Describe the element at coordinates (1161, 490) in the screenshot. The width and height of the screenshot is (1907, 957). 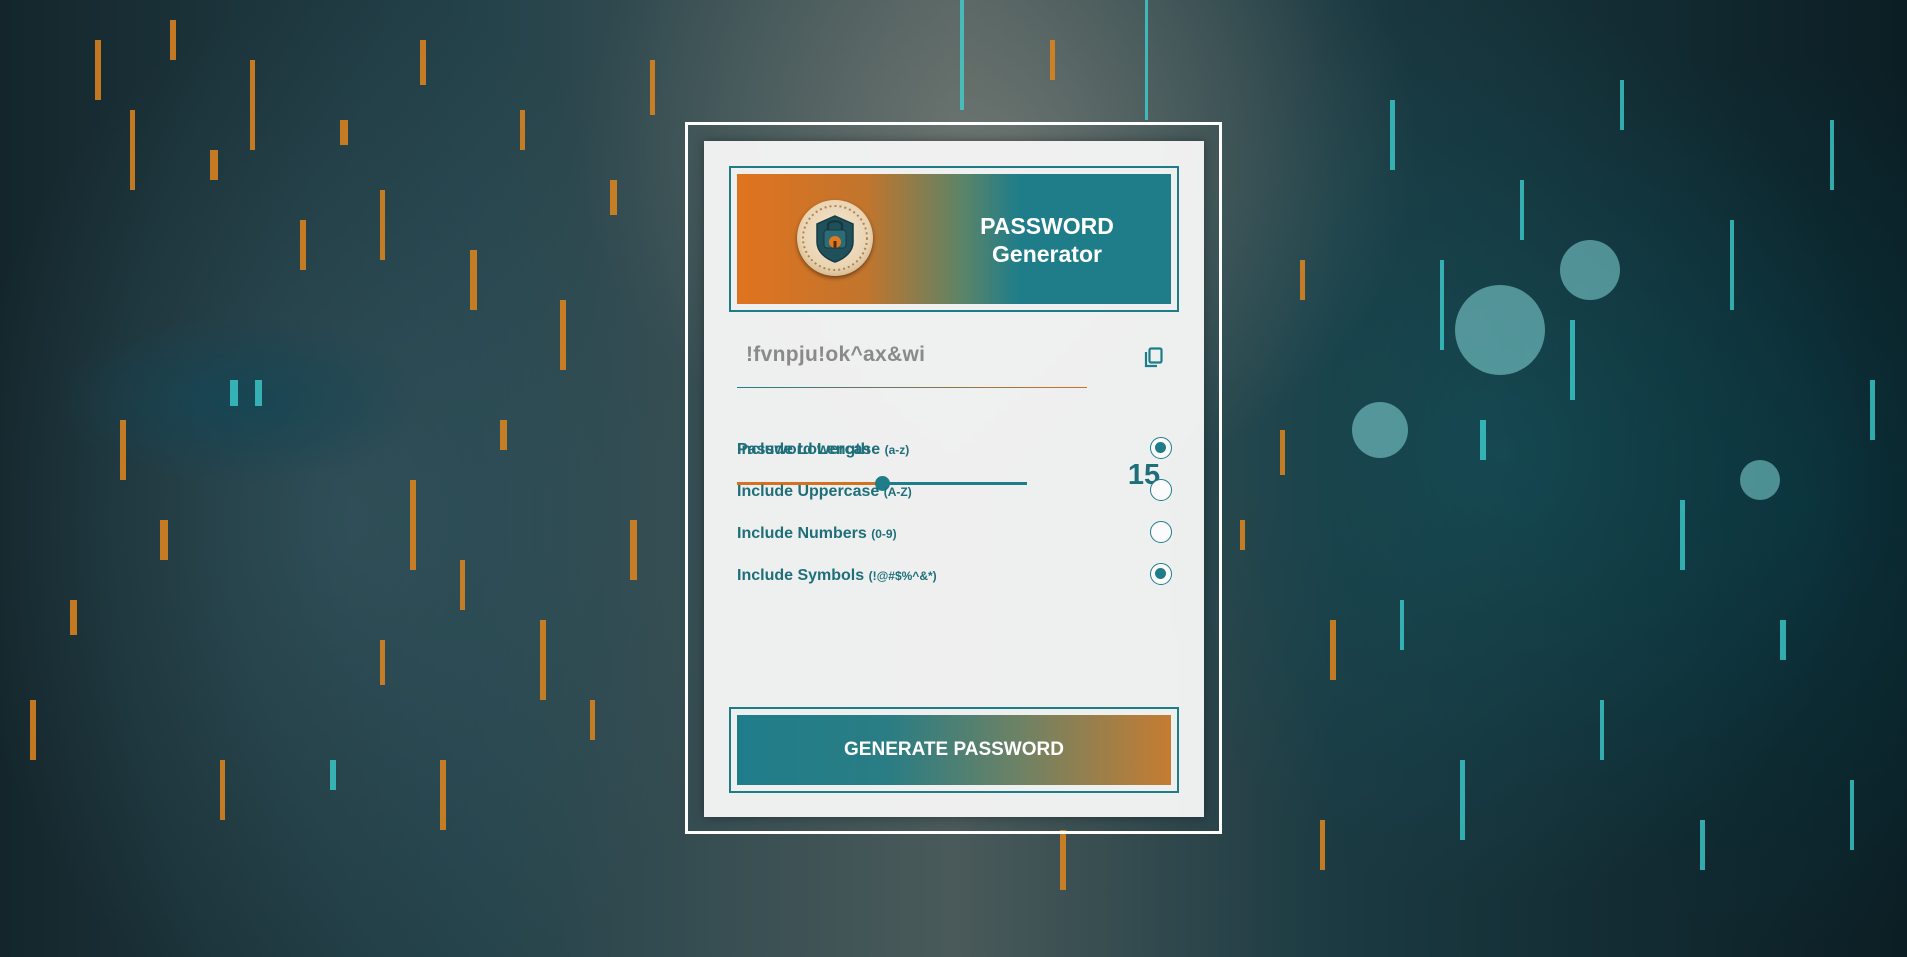
I see `option-uppercase-radio` at that location.